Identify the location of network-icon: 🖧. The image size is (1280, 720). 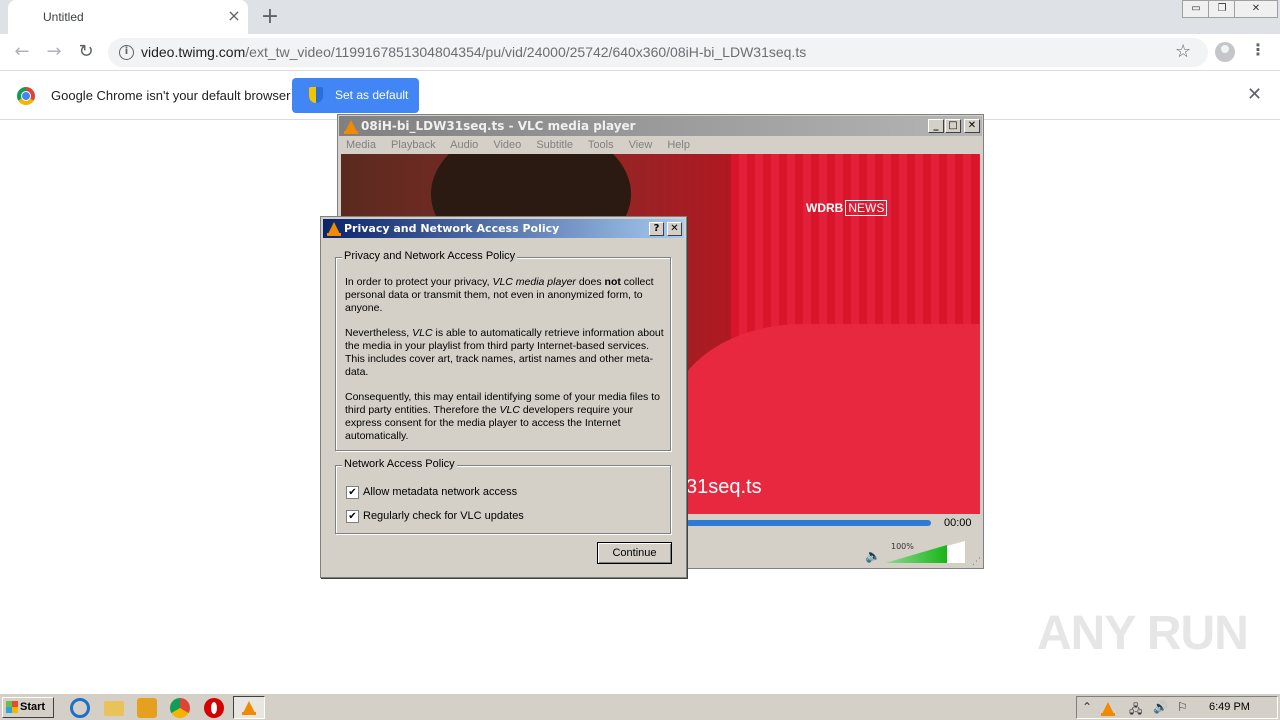
(1135, 710).